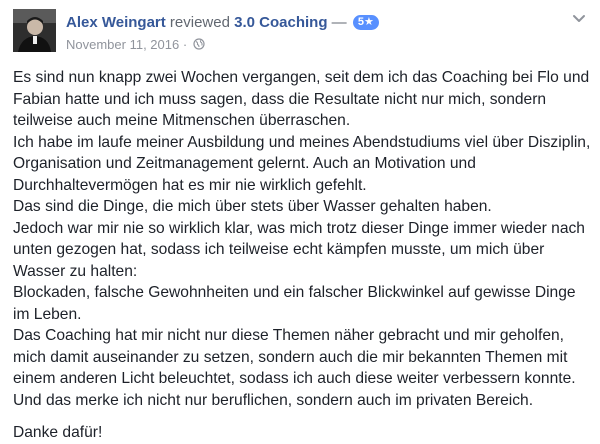 The image size is (600, 444). I want to click on byline: Alex Weingart reviewed 3.0 Coaching — 5★, so click(222, 23).